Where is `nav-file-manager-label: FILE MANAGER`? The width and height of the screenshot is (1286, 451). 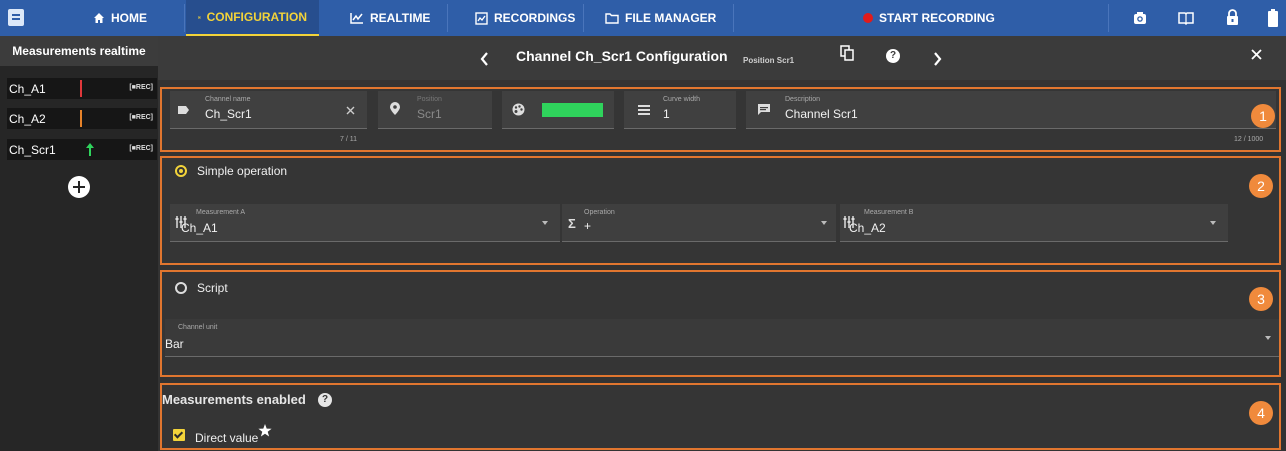
nav-file-manager-label: FILE MANAGER is located at coordinates (671, 18).